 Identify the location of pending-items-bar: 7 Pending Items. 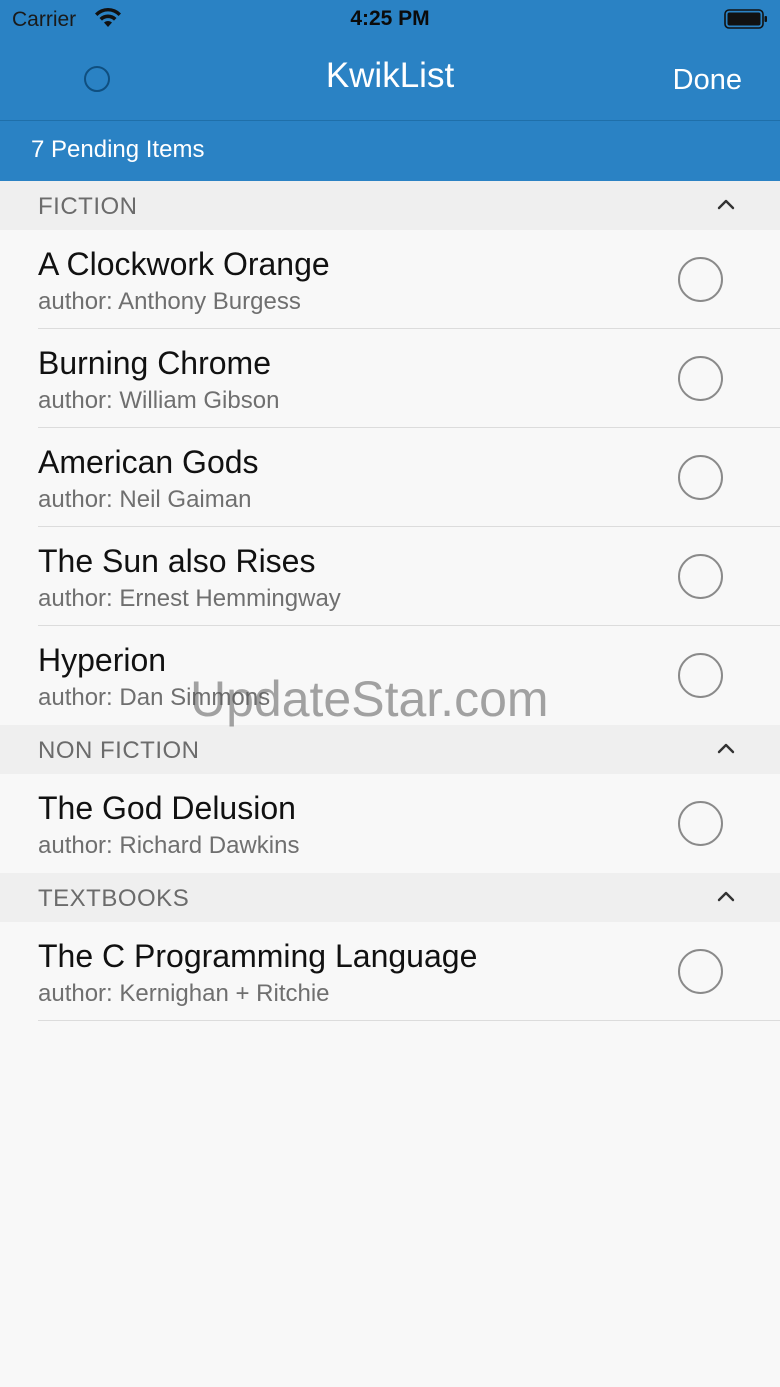
(390, 151).